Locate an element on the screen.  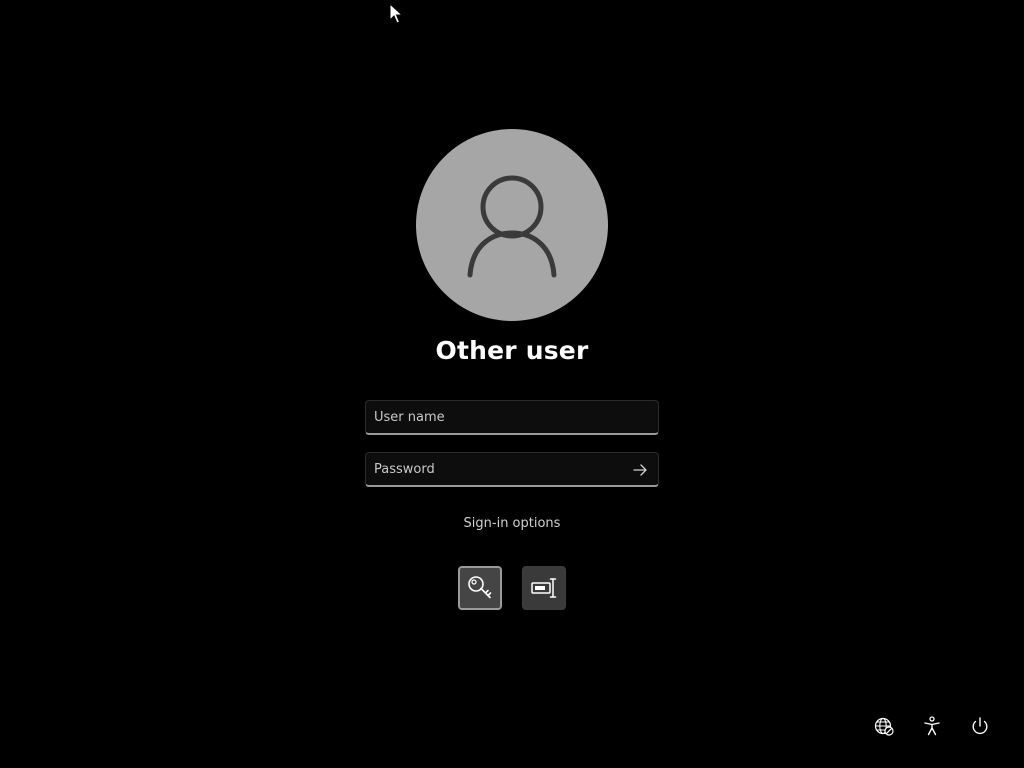
power-icon is located at coordinates (980, 726).